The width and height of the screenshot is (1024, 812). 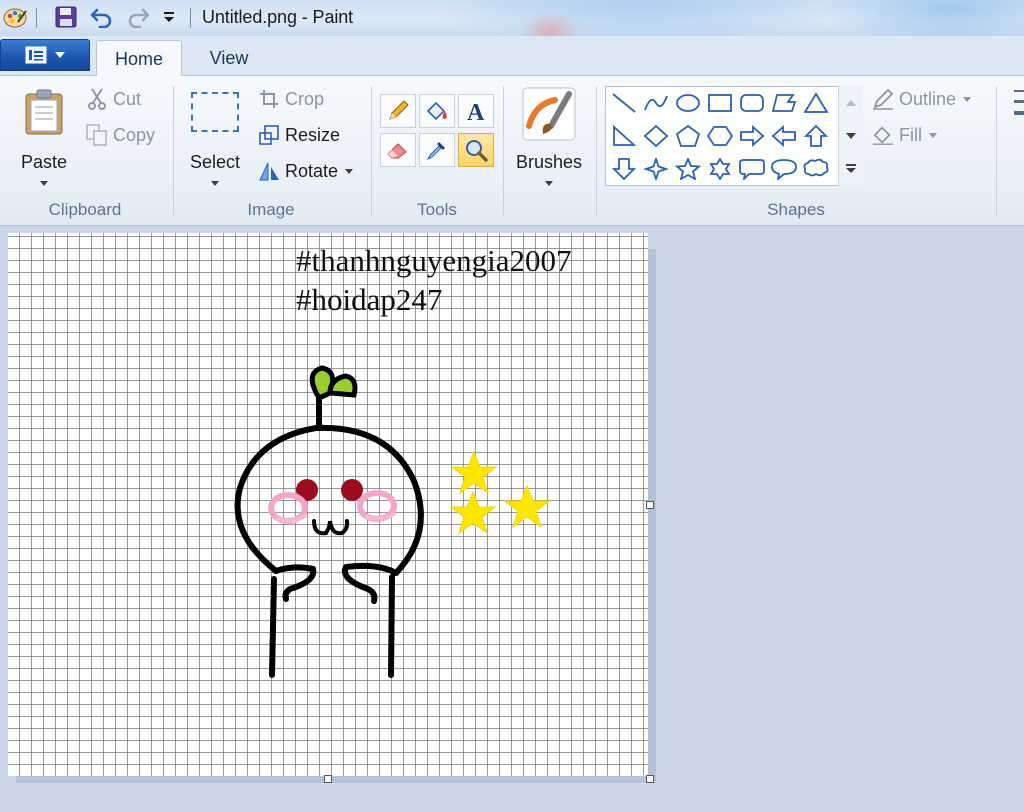 I want to click on file-menu-icon, so click(x=36, y=55).